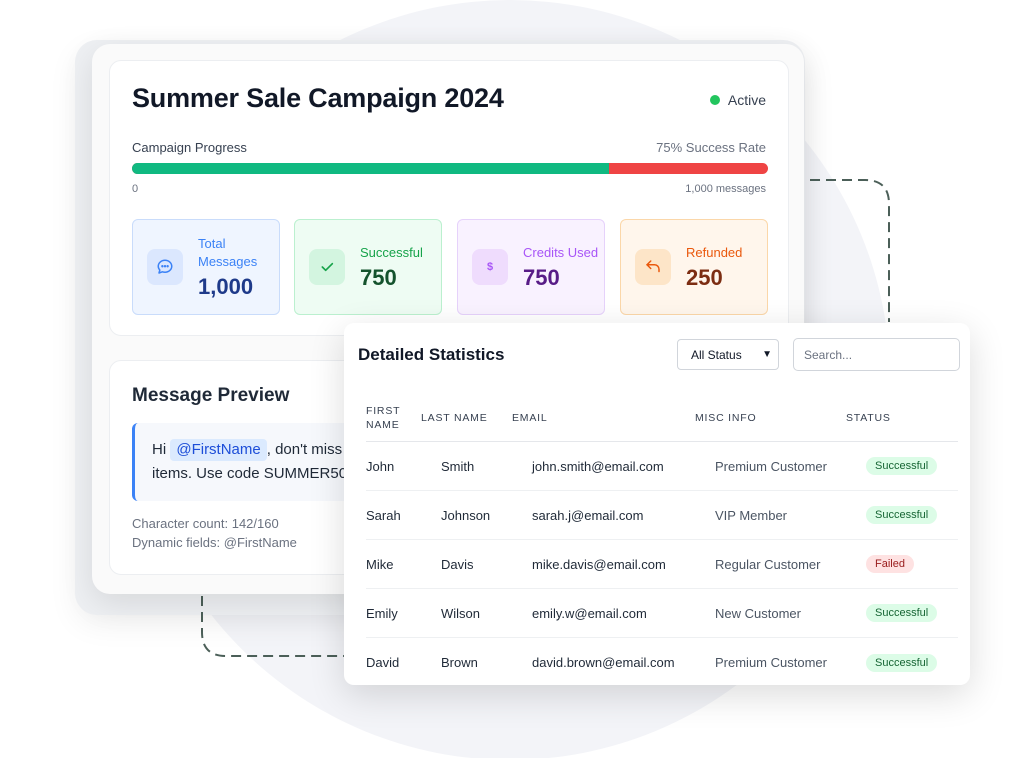 This screenshot has height=758, width=1024. I want to click on campaign-status-label: Active, so click(746, 100).